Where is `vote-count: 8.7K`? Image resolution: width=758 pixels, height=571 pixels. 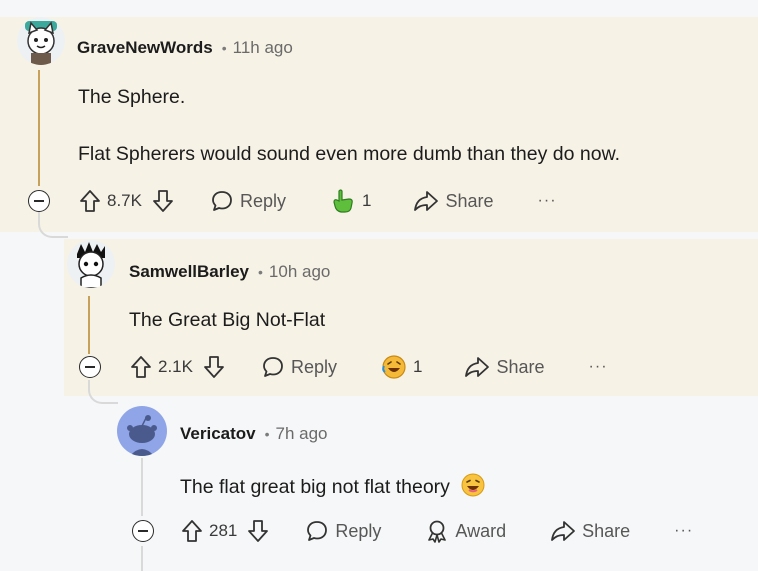
vote-count: 8.7K is located at coordinates (124, 200).